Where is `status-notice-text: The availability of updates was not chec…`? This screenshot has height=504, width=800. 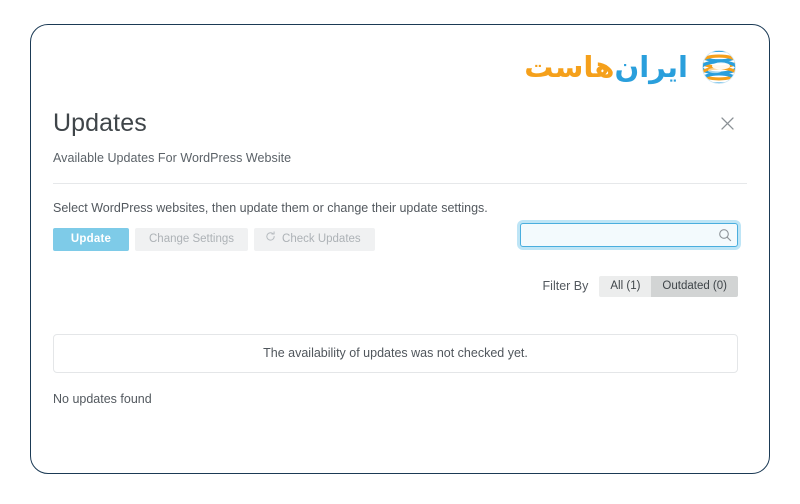
status-notice-text: The availability of updates was not chec… is located at coordinates (395, 353).